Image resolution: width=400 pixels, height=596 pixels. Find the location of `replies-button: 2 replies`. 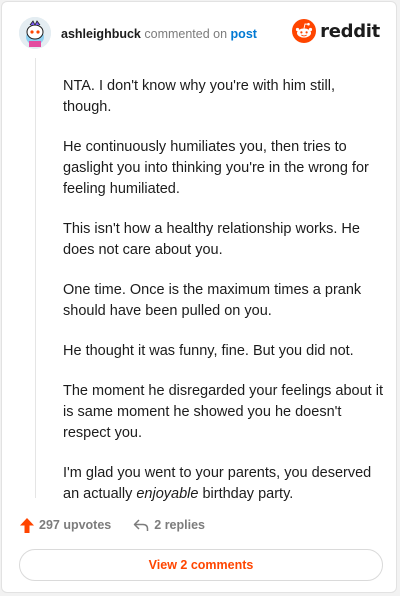

replies-button: 2 replies is located at coordinates (169, 525).